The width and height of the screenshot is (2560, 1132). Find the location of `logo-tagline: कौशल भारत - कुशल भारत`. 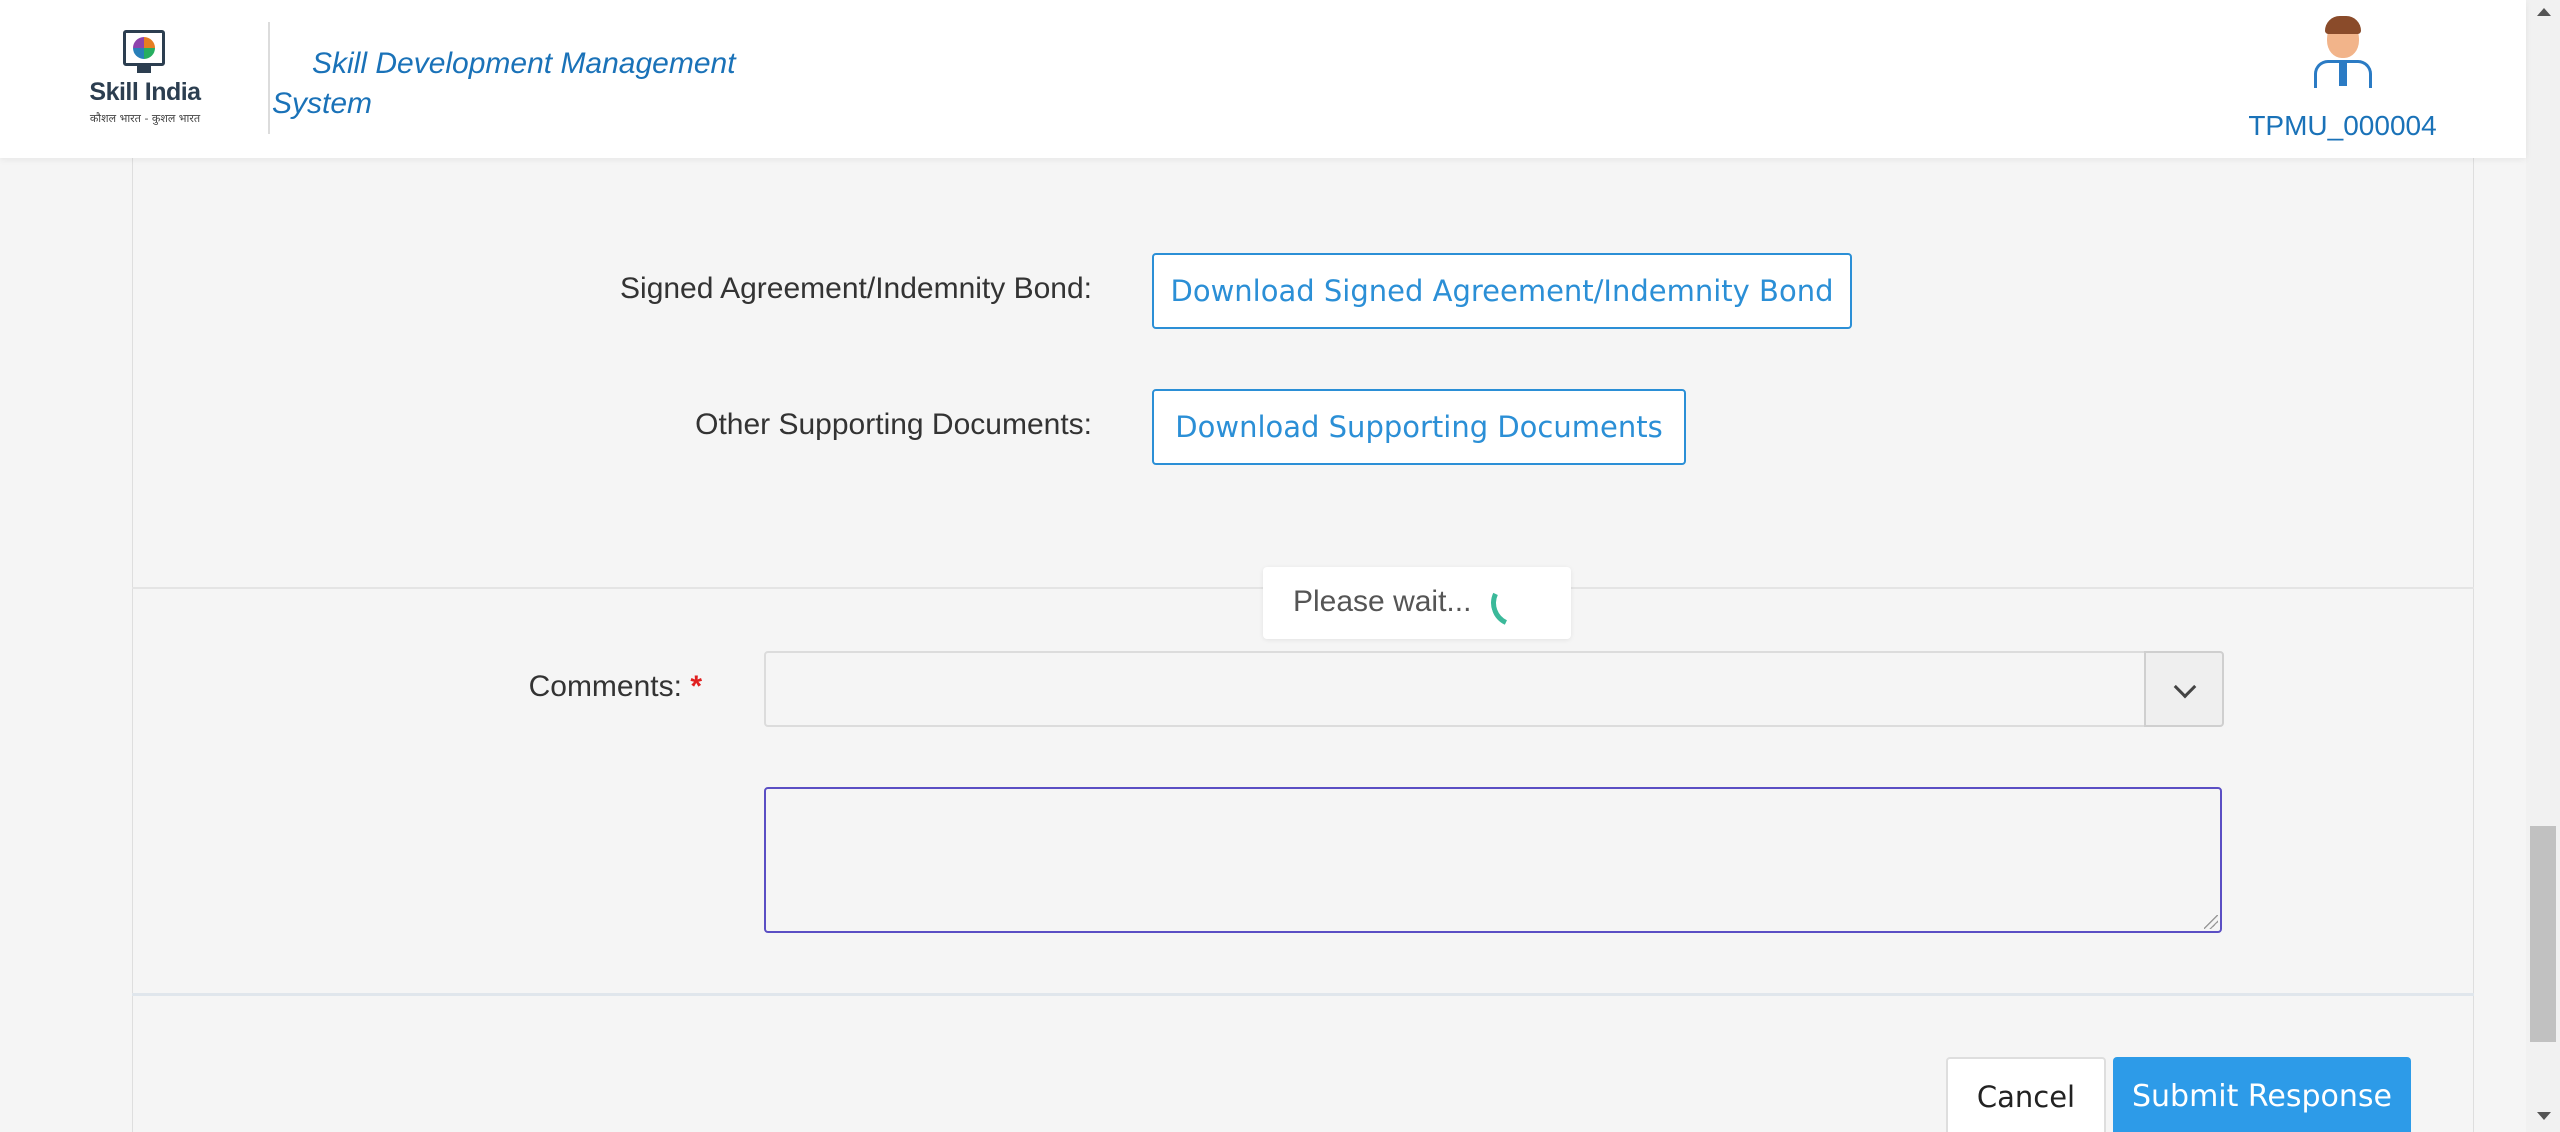

logo-tagline: कौशल भारत - कुशल भारत is located at coordinates (145, 118).